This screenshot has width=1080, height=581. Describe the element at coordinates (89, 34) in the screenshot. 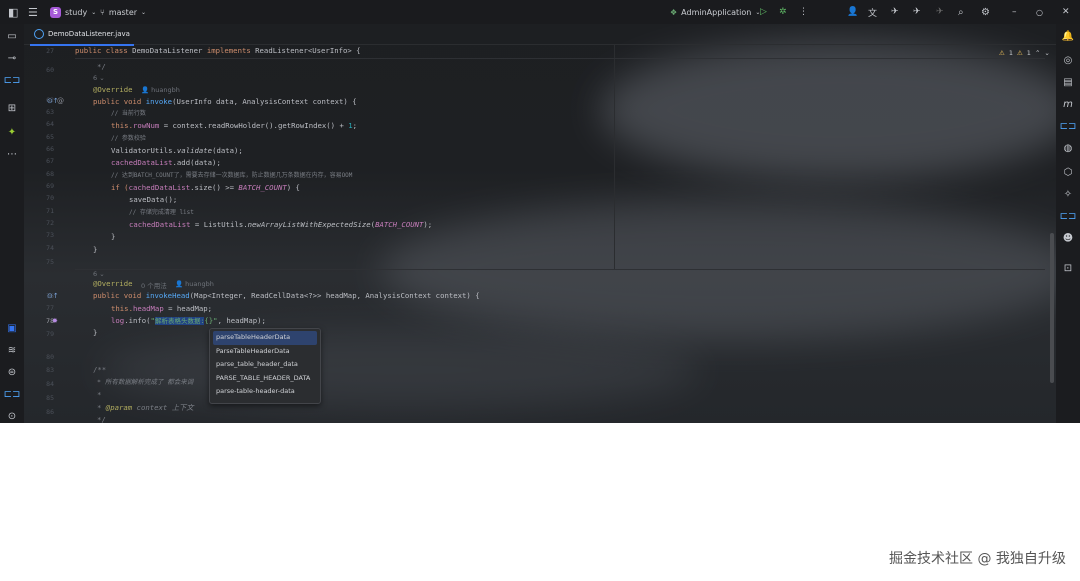

I see `tab-file-name: DemoDataListener.java` at that location.